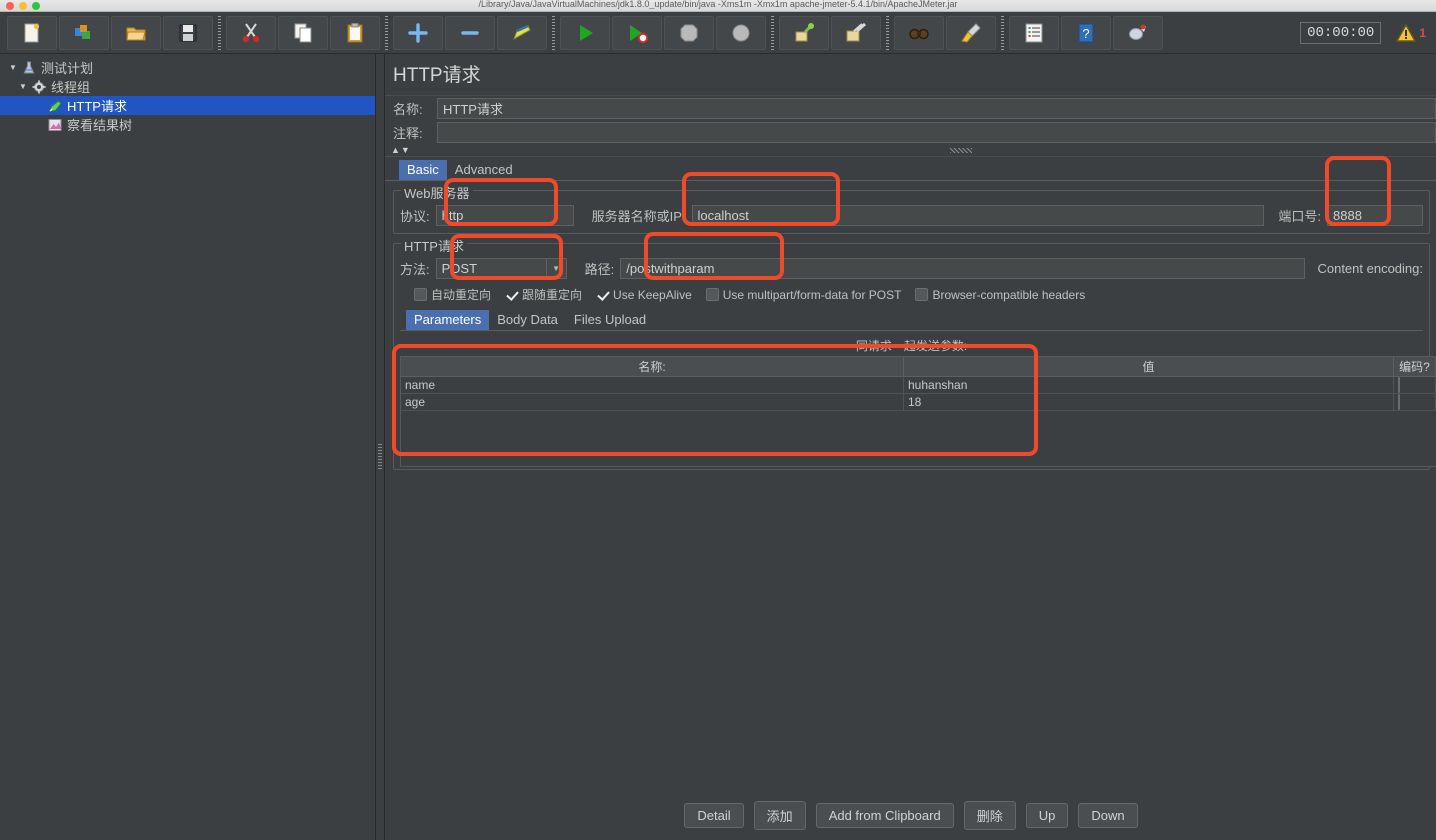 The height and width of the screenshot is (840, 1436). I want to click on cut-button, so click(251, 32).